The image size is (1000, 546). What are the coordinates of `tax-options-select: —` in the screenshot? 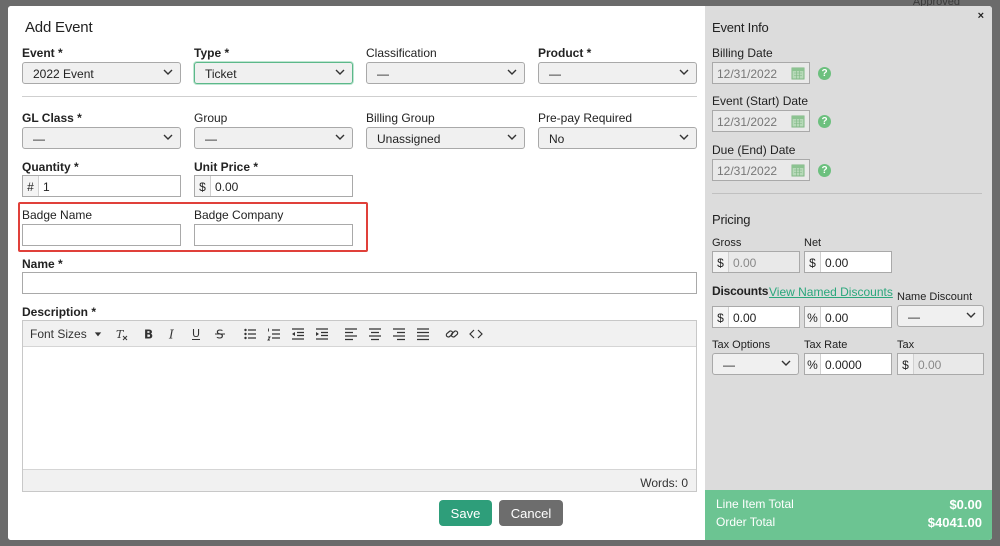 It's located at (755, 364).